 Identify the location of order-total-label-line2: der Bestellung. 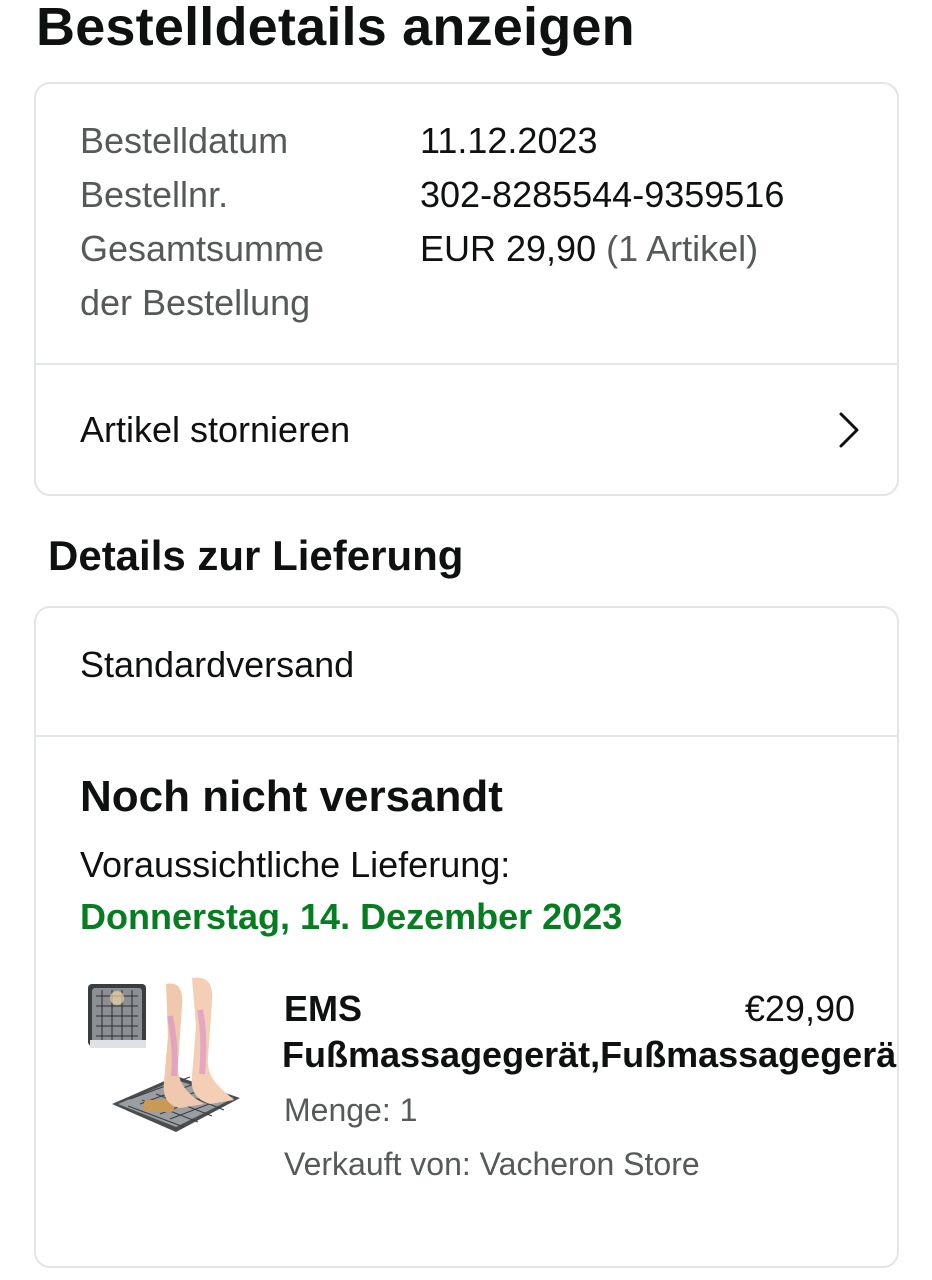
(195, 302).